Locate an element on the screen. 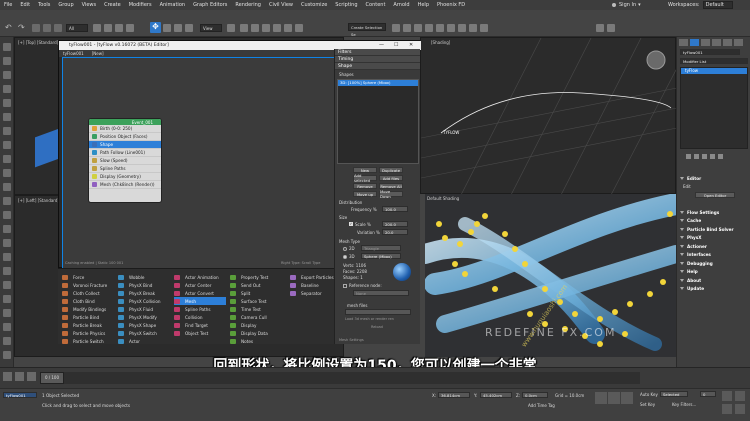 This screenshot has width=750, height=421. play-icon is located at coordinates (614, 398).